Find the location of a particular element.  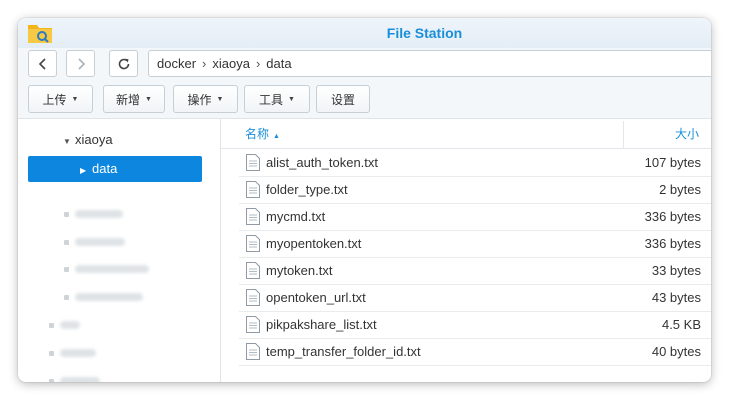

tree-item-xiaoya: ▼ xiaoya is located at coordinates (88, 140).